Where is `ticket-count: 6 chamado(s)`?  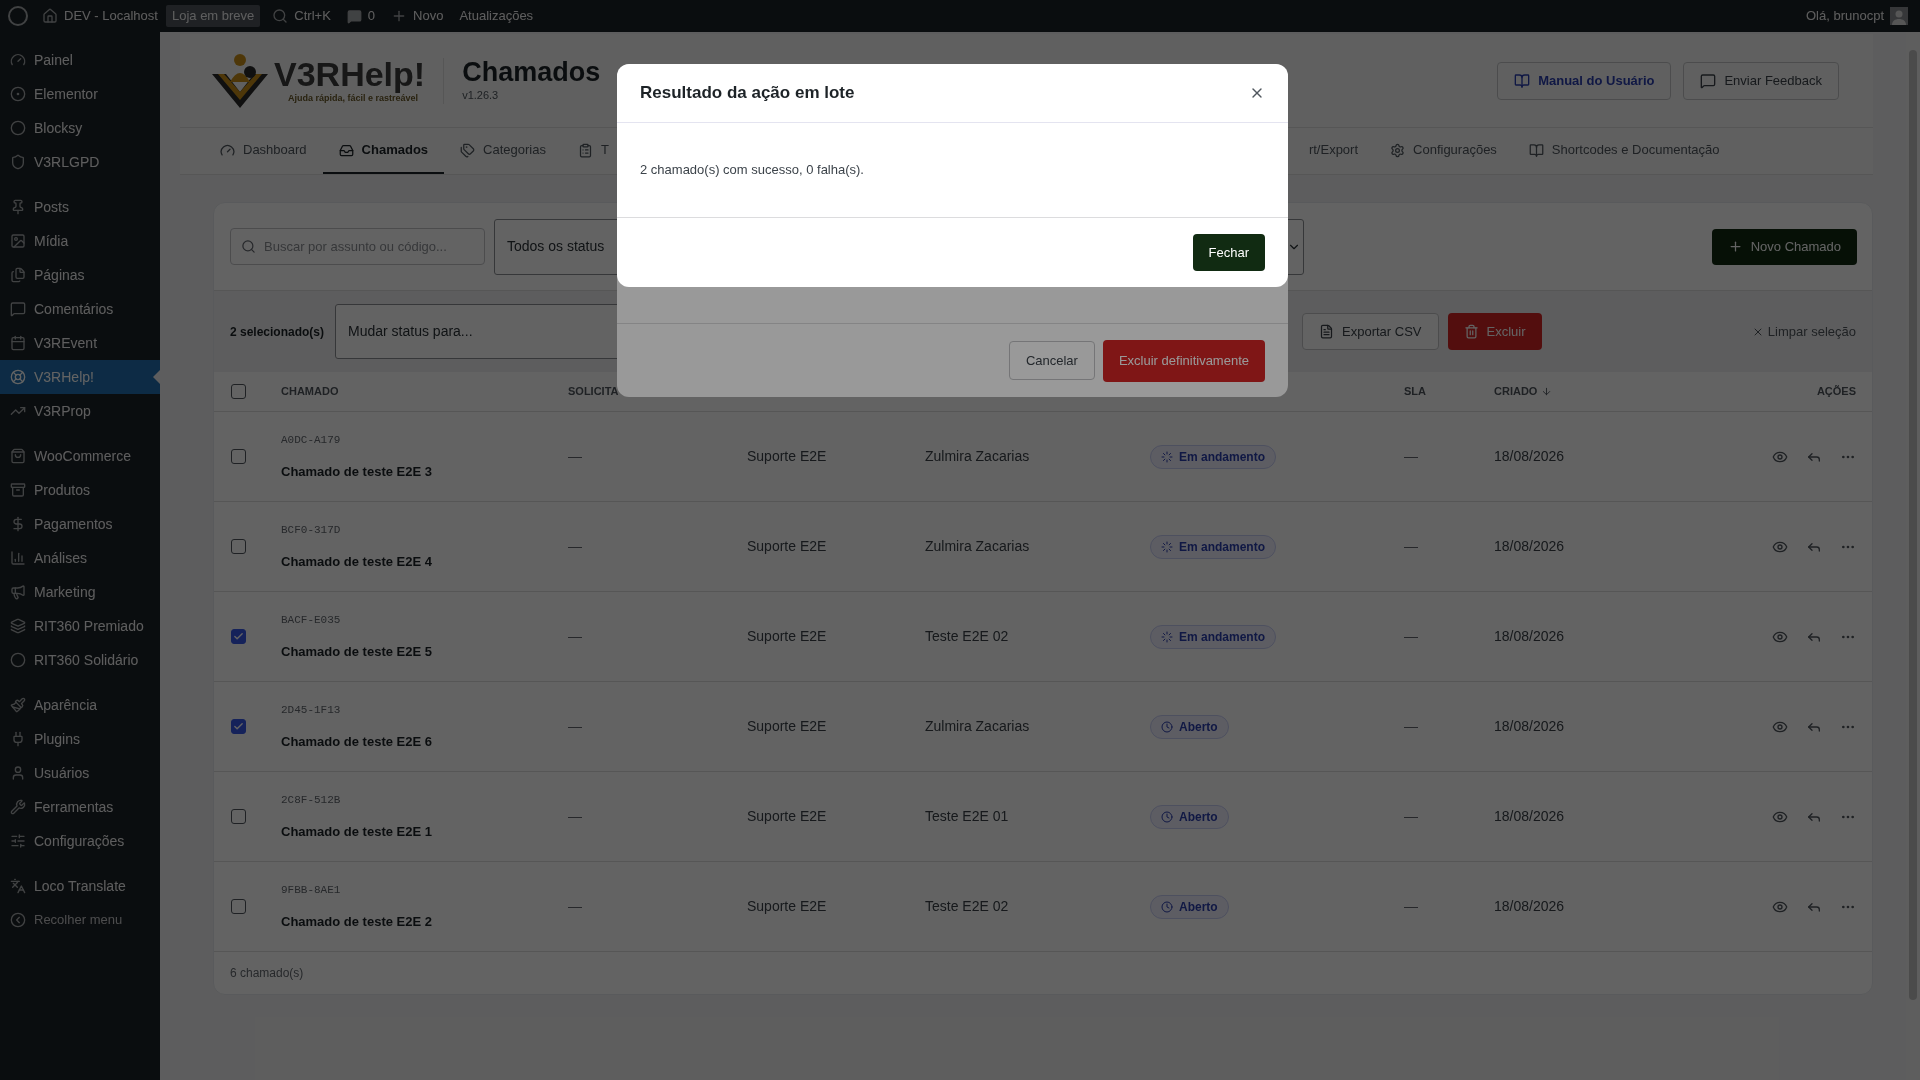 ticket-count: 6 chamado(s) is located at coordinates (267, 973).